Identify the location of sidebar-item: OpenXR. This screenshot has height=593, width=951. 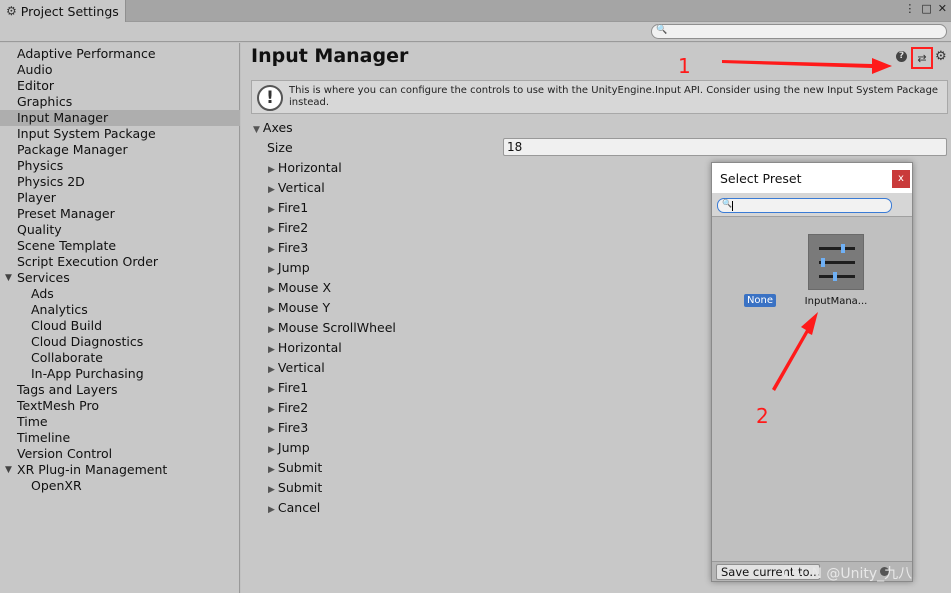
(120, 486).